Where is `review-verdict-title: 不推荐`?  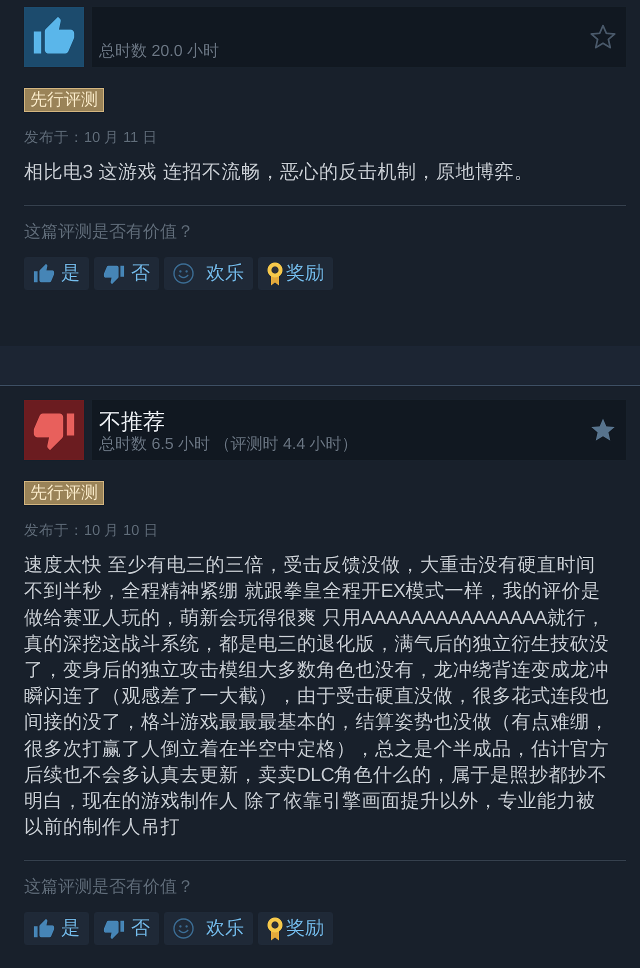 review-verdict-title: 不推荐 is located at coordinates (132, 422).